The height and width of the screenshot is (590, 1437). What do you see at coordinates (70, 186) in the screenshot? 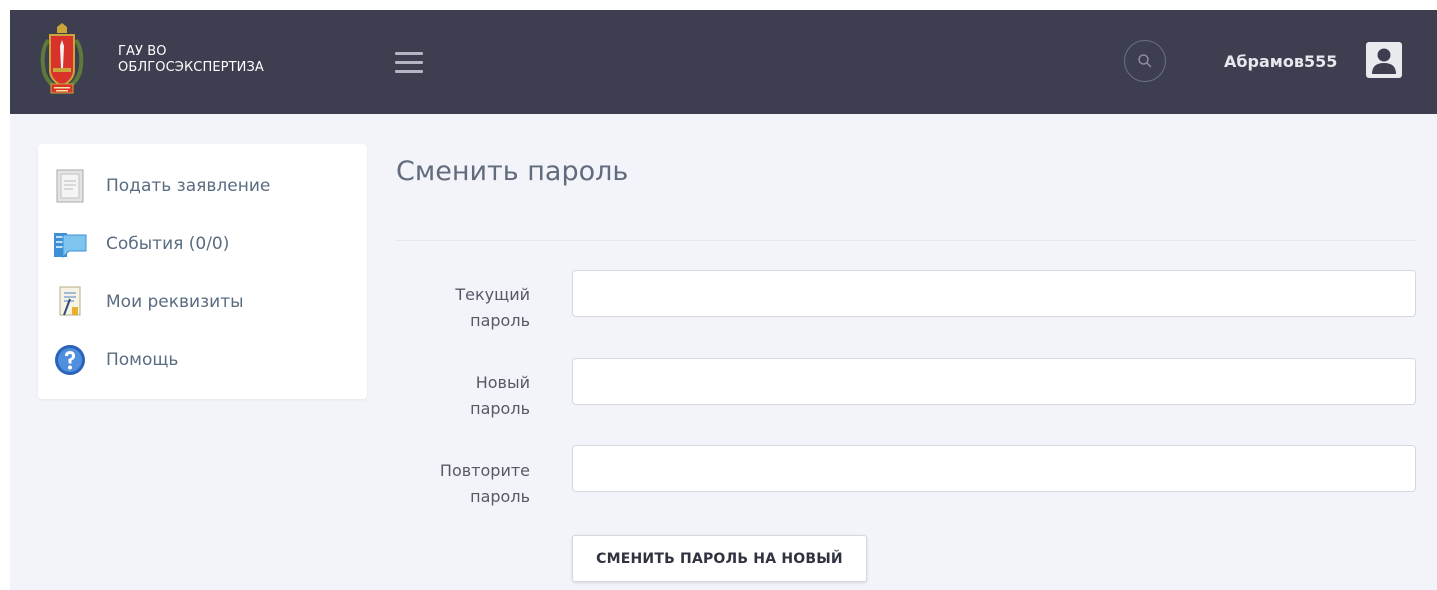
I see `application-form-icon` at bounding box center [70, 186].